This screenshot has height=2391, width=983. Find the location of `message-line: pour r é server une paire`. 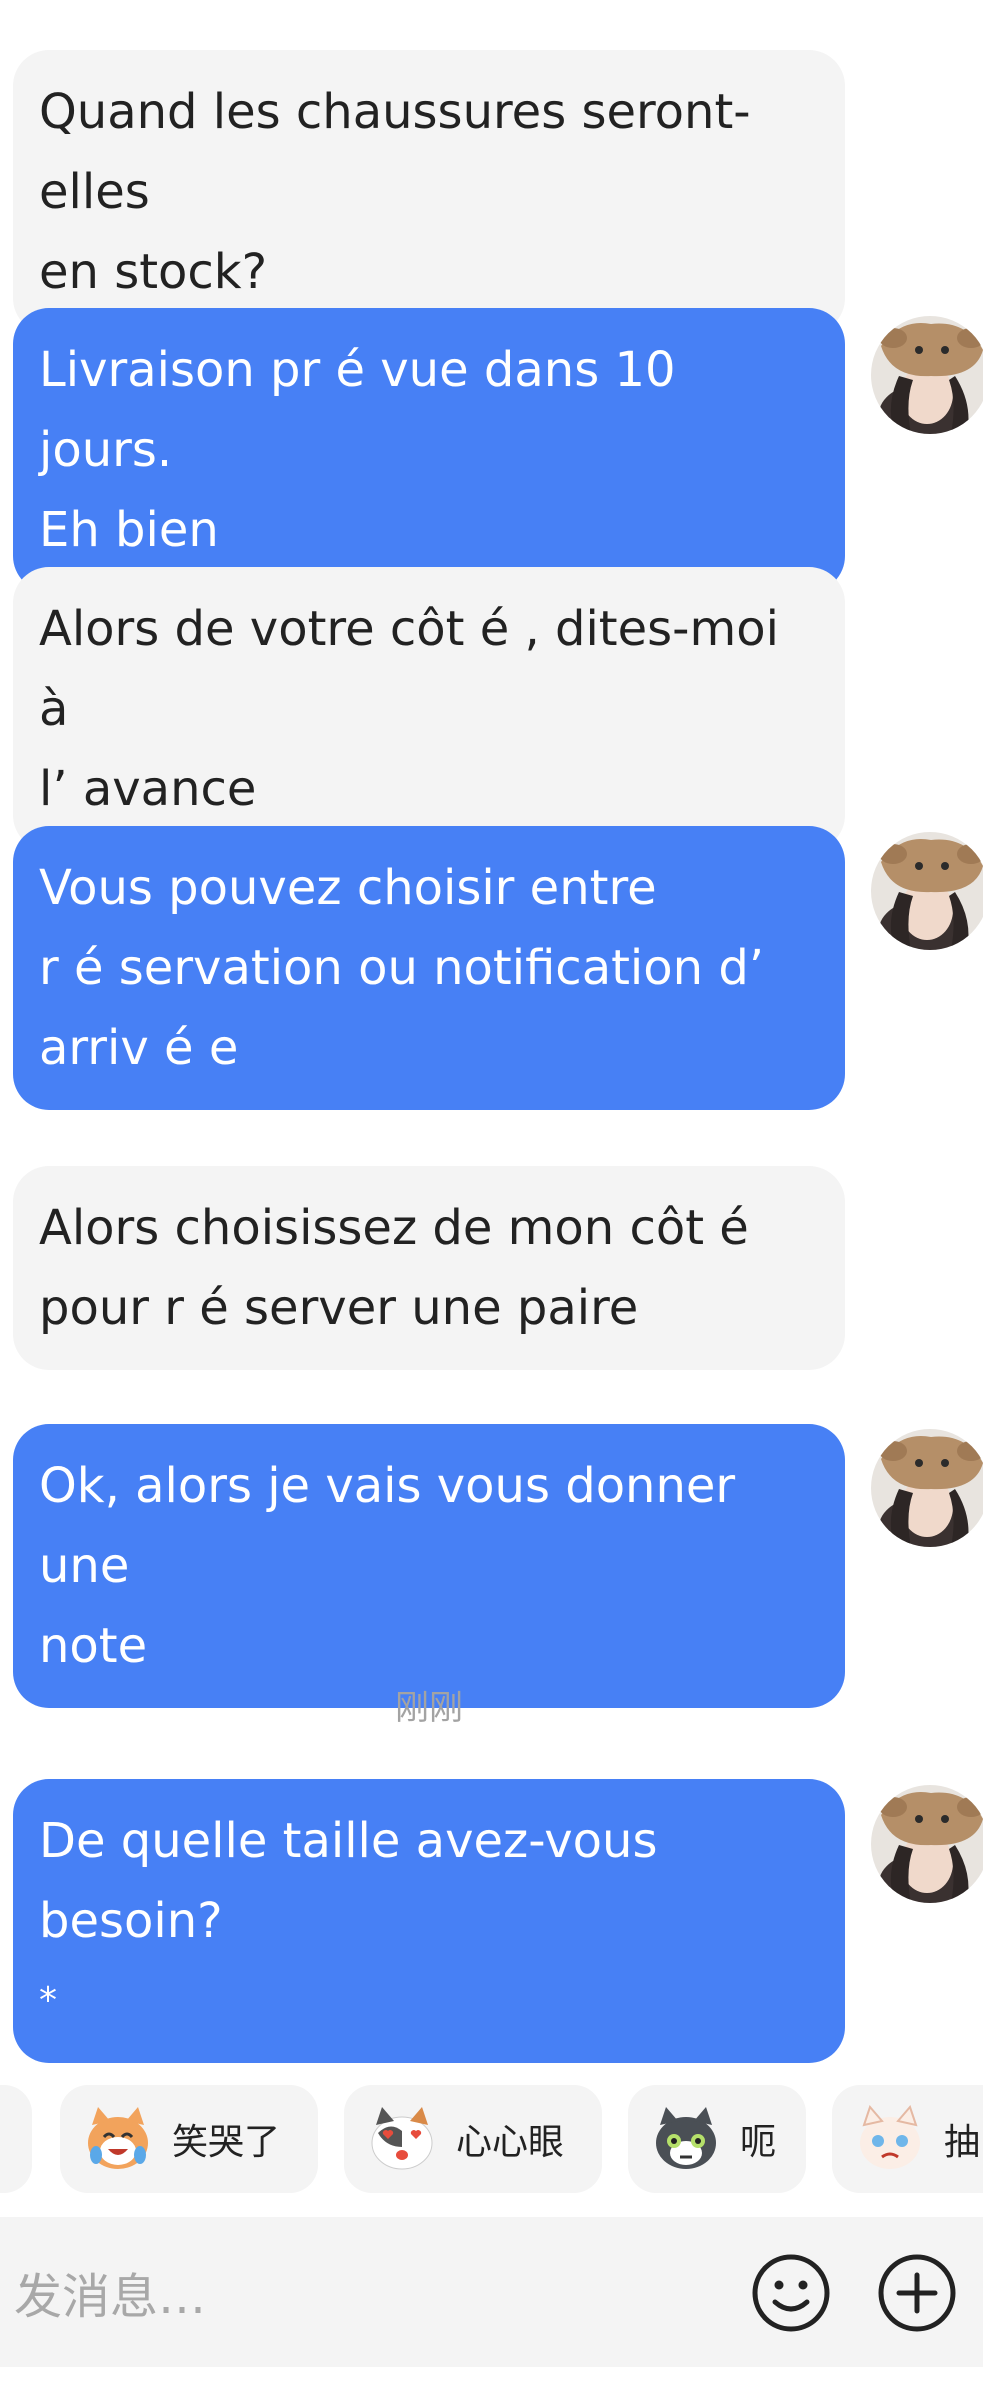

message-line: pour r é server une paire is located at coordinates (339, 1308).